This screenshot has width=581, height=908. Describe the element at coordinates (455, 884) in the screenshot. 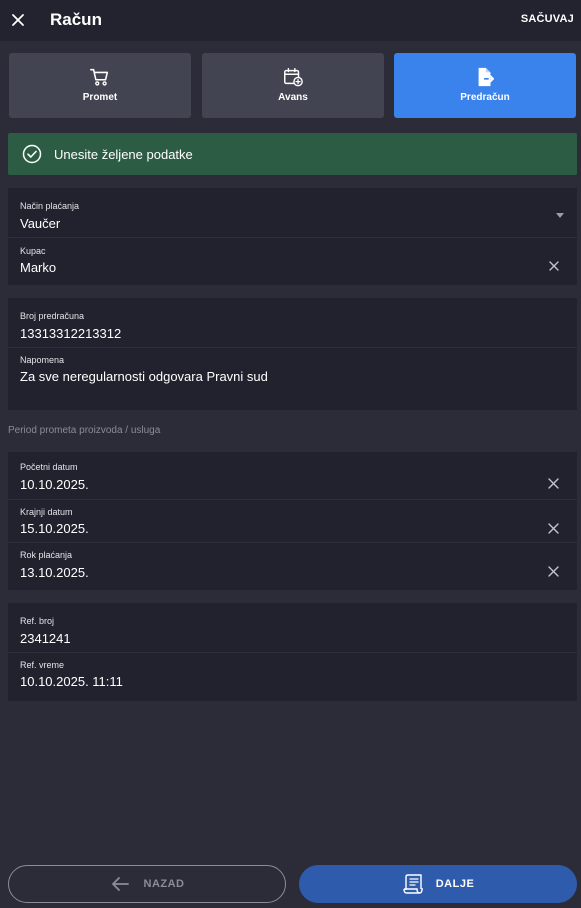

I see `next-button-label: DALJE` at that location.